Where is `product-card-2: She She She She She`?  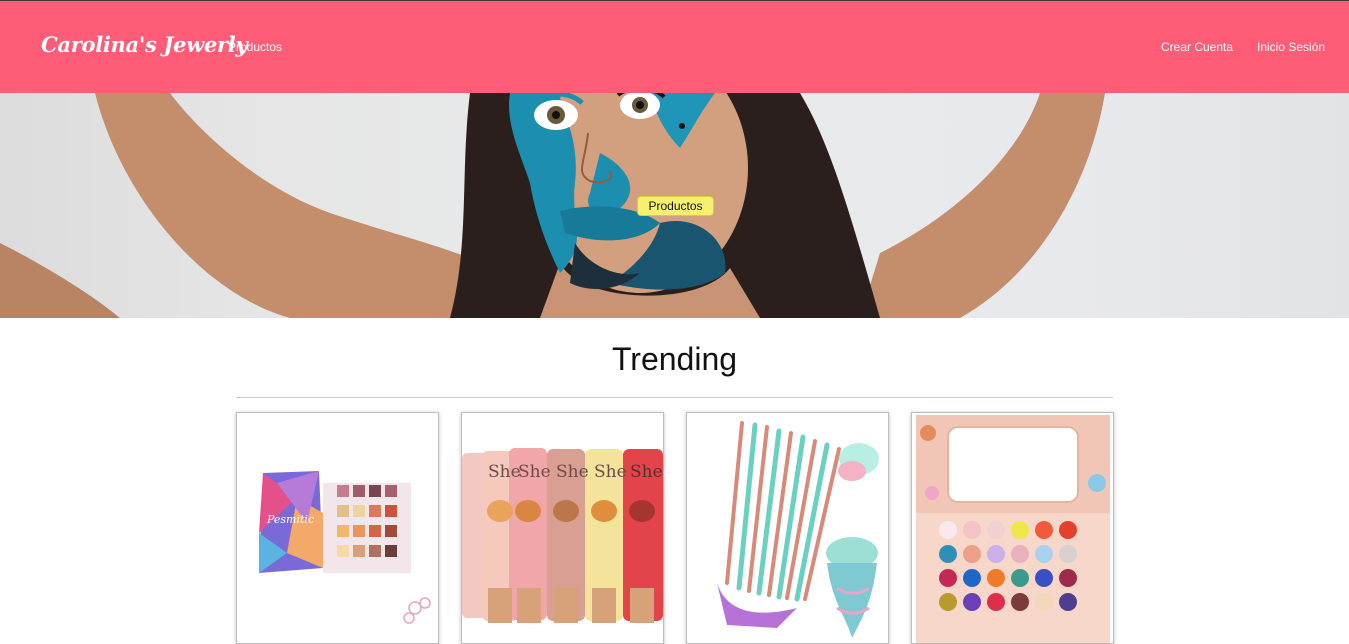 product-card-2: She She She She She is located at coordinates (562, 528).